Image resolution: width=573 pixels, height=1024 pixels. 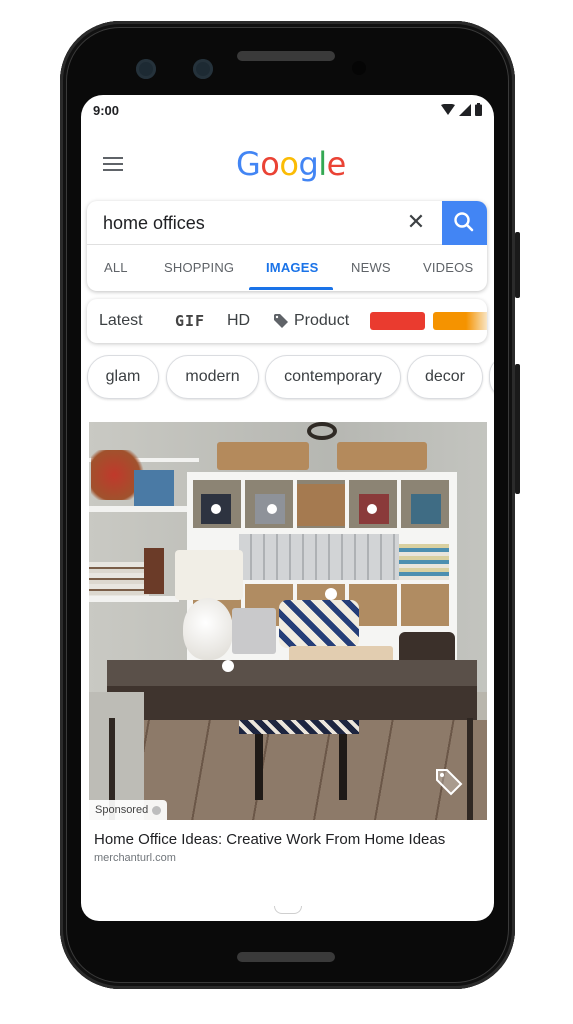 What do you see at coordinates (319, 624) in the screenshot?
I see `image-pillow` at bounding box center [319, 624].